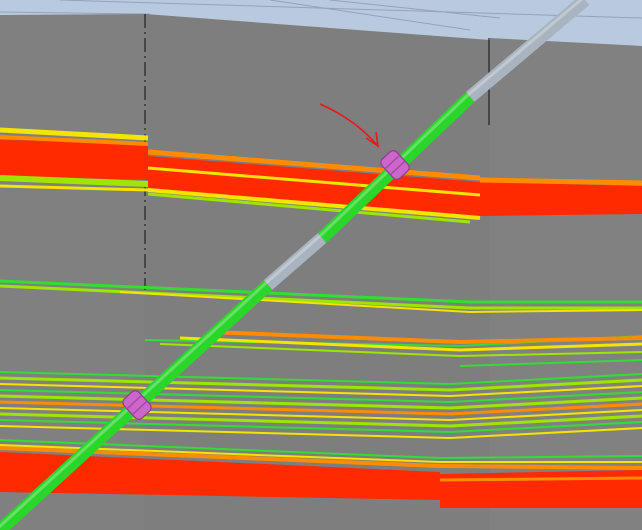 This screenshot has height=530, width=642. Describe the element at coordinates (74, 160) in the screenshot. I see `horizon-upper-left-red` at that location.